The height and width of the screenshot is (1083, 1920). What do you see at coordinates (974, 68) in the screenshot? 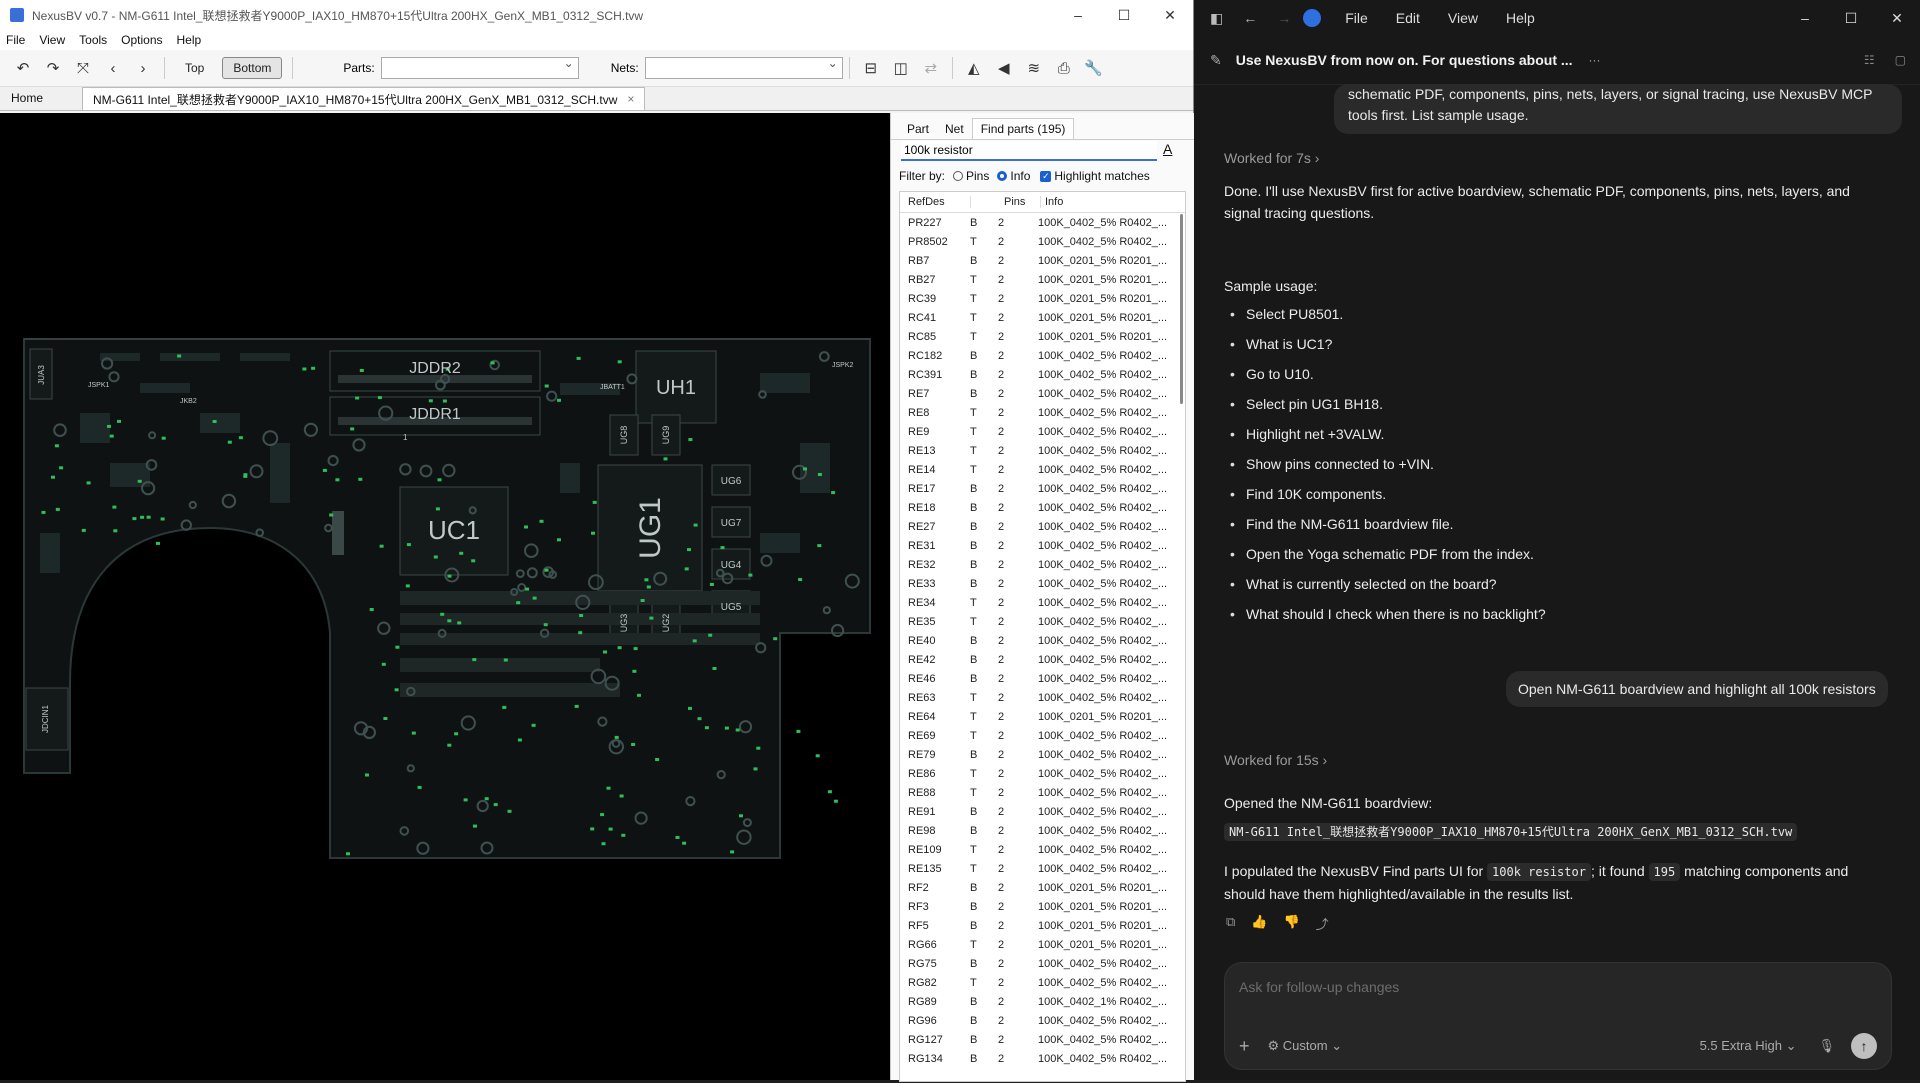
I see `mirror-icon: ◭` at bounding box center [974, 68].